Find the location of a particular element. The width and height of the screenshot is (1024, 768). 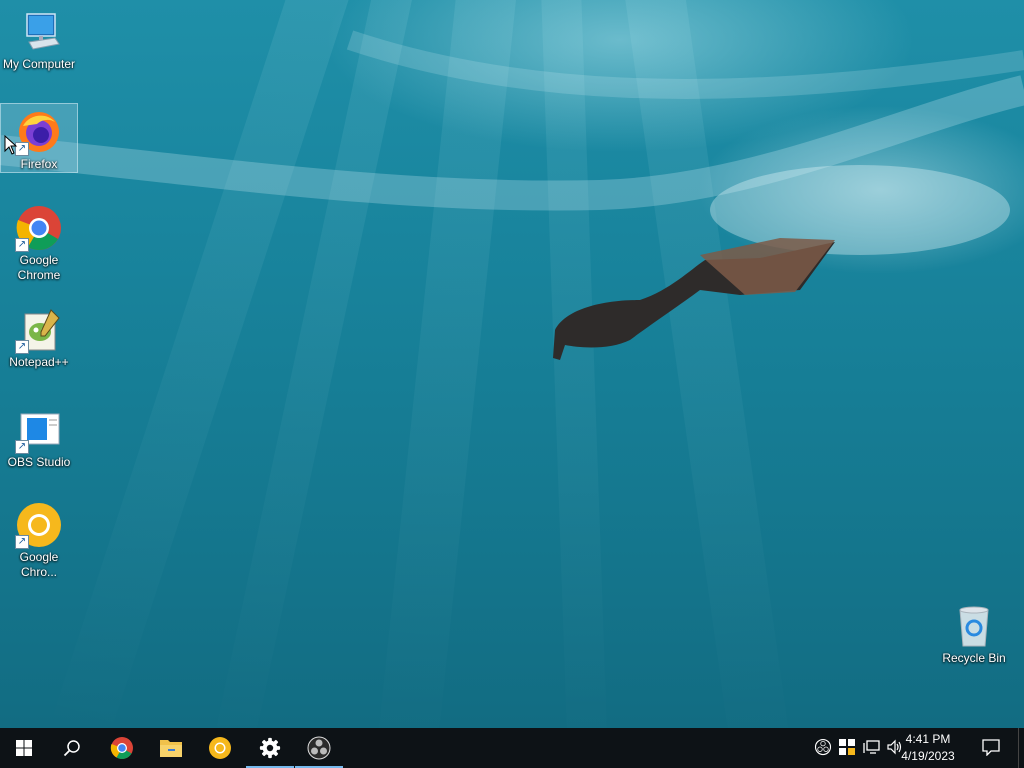

search-icon is located at coordinates (71, 748).